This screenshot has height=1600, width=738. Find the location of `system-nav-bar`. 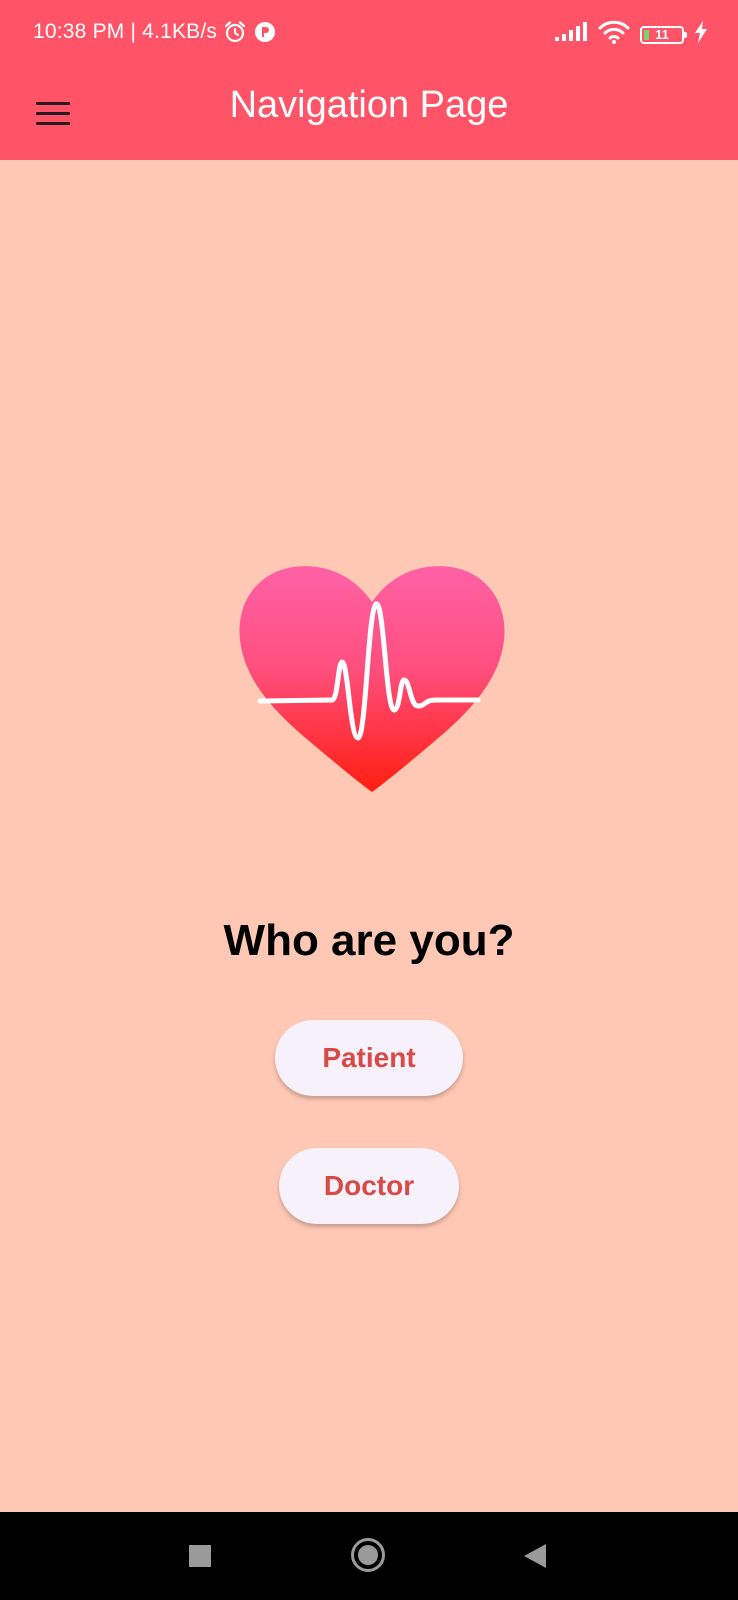

system-nav-bar is located at coordinates (369, 1556).